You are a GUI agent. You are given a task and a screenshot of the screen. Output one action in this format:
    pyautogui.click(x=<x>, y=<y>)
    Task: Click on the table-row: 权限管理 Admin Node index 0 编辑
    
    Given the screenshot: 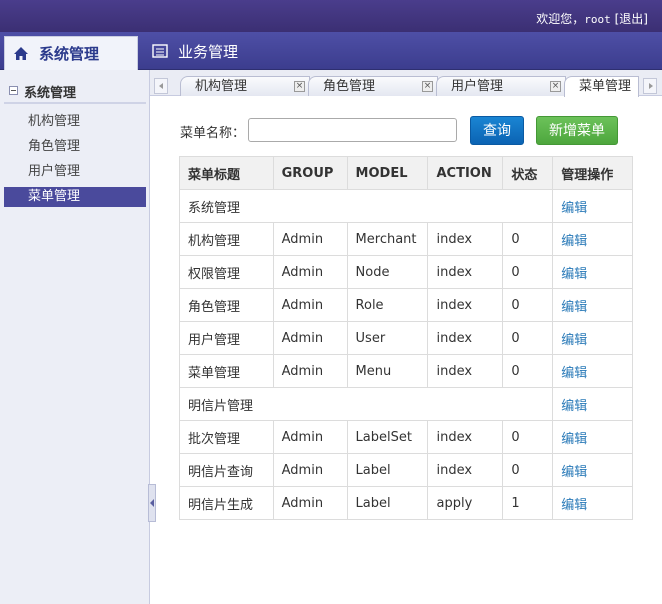 What is the action you would take?
    pyautogui.click(x=406, y=272)
    